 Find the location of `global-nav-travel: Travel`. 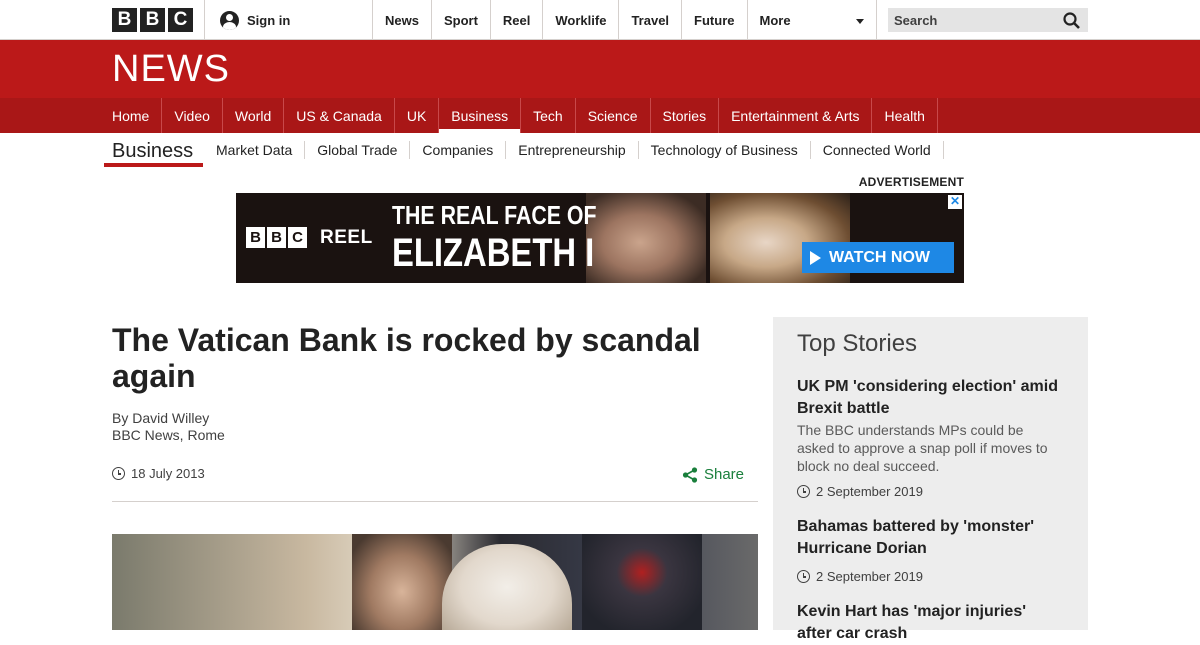

global-nav-travel: Travel is located at coordinates (649, 20).